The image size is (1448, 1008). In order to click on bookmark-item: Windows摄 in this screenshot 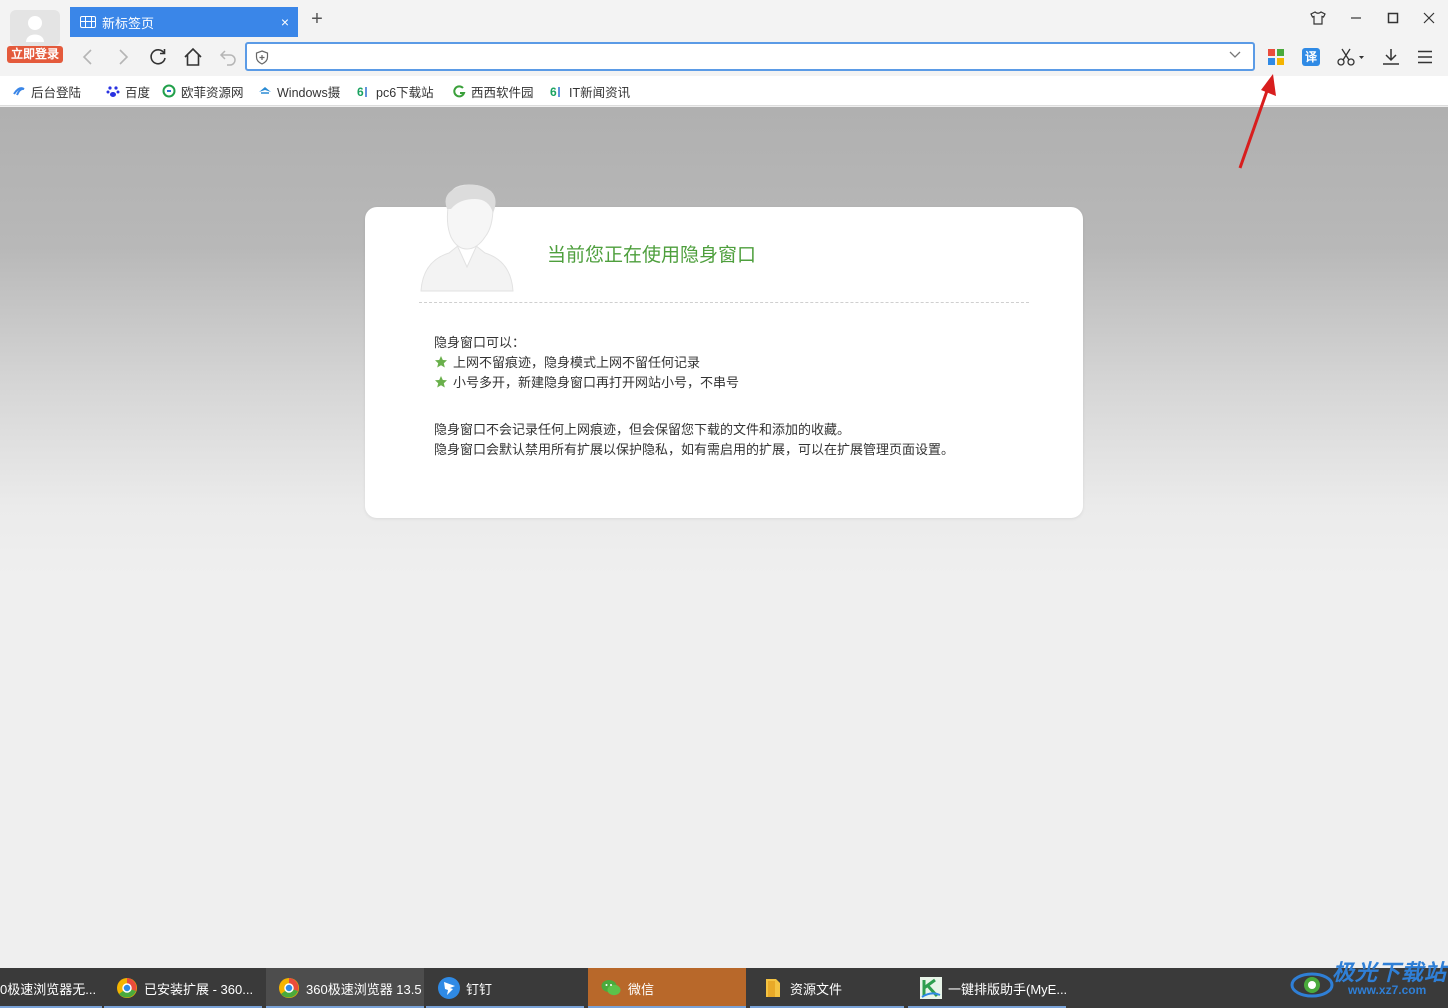, I will do `click(301, 91)`.